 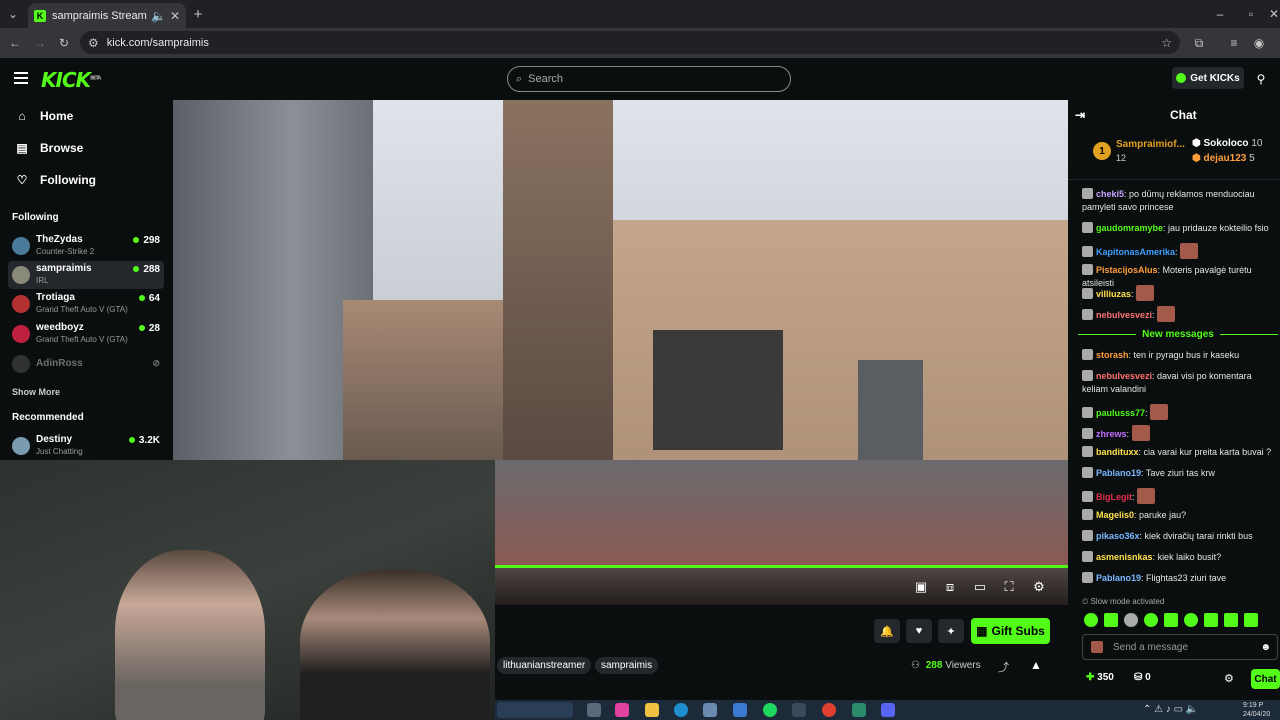 I want to click on following-channel-trotiaga: Trotiaga Grand Theft Auto V (GTA) 64, so click(x=86, y=304).